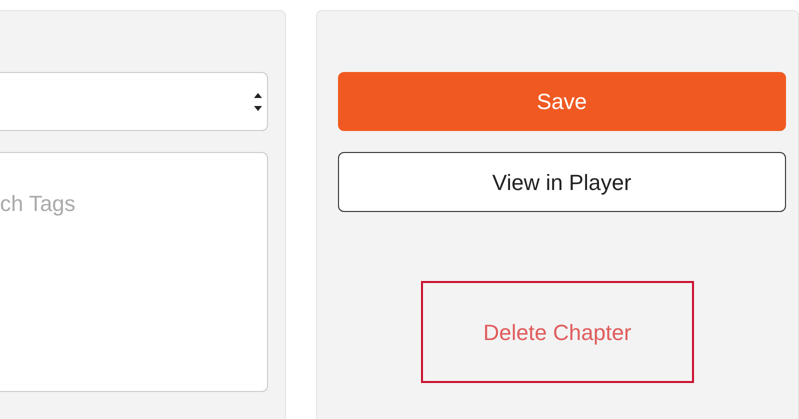 This screenshot has height=419, width=799. What do you see at coordinates (562, 182) in the screenshot?
I see `view-in-player-button: View in Player` at bounding box center [562, 182].